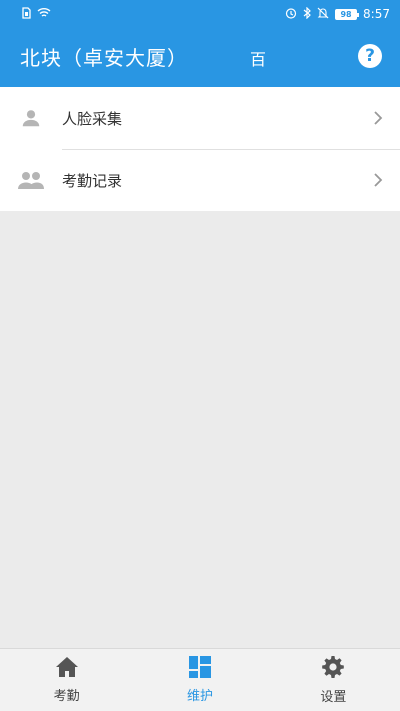 This screenshot has height=711, width=400. Describe the element at coordinates (333, 697) in the screenshot. I see `tab-label: 设置` at that location.